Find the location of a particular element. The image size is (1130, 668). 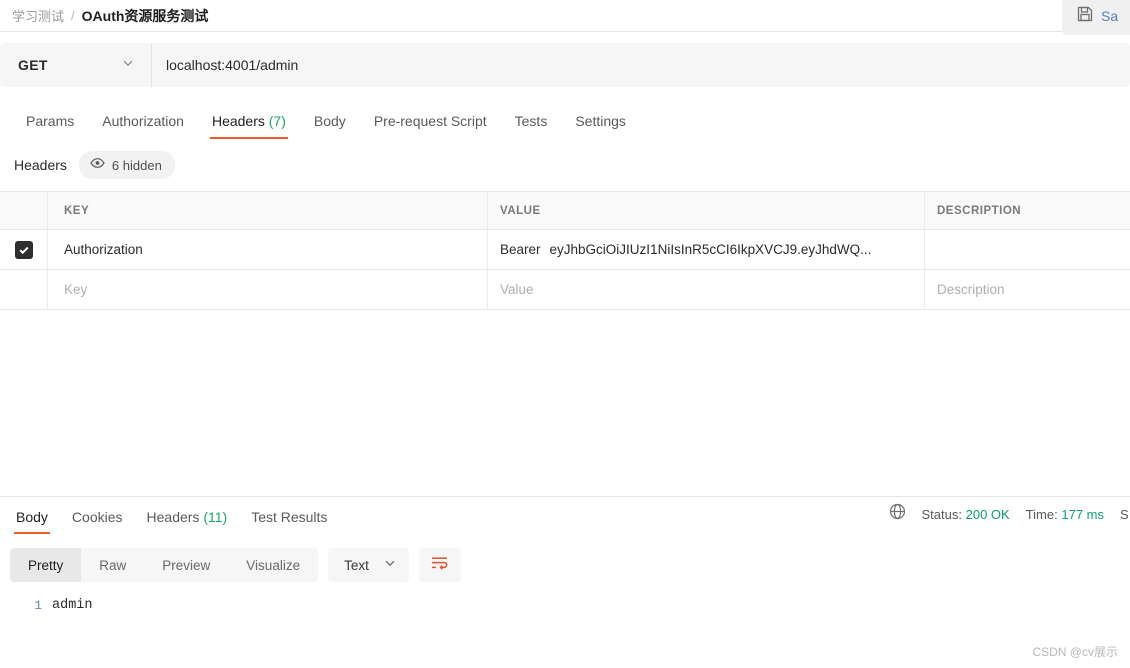

save-floppy-icon is located at coordinates (1085, 16).